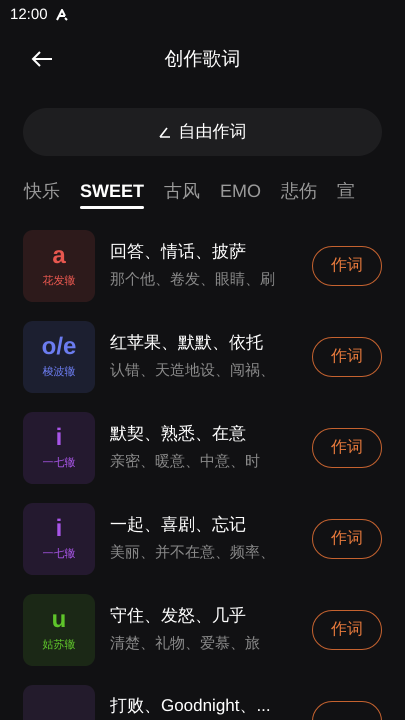  I want to click on free-lyrics-button: 自由作词, so click(202, 132).